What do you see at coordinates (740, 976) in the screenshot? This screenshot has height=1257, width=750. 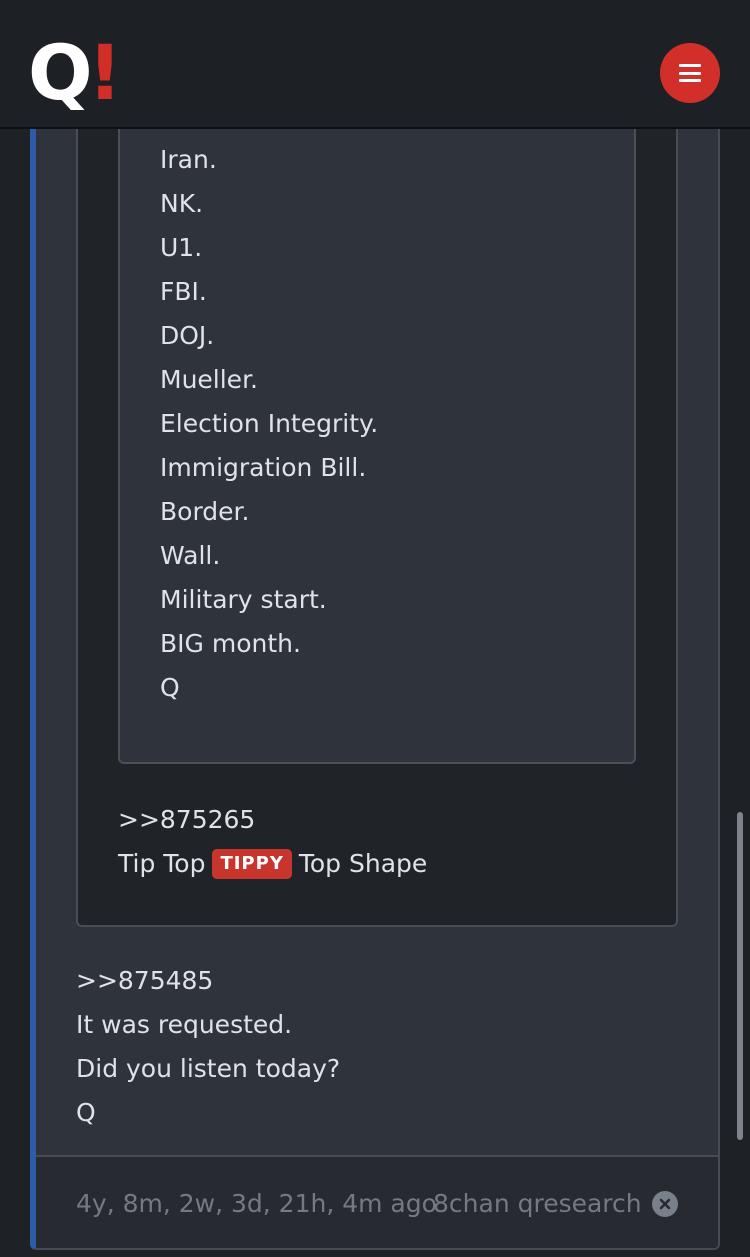 I see `scrollbar` at bounding box center [740, 976].